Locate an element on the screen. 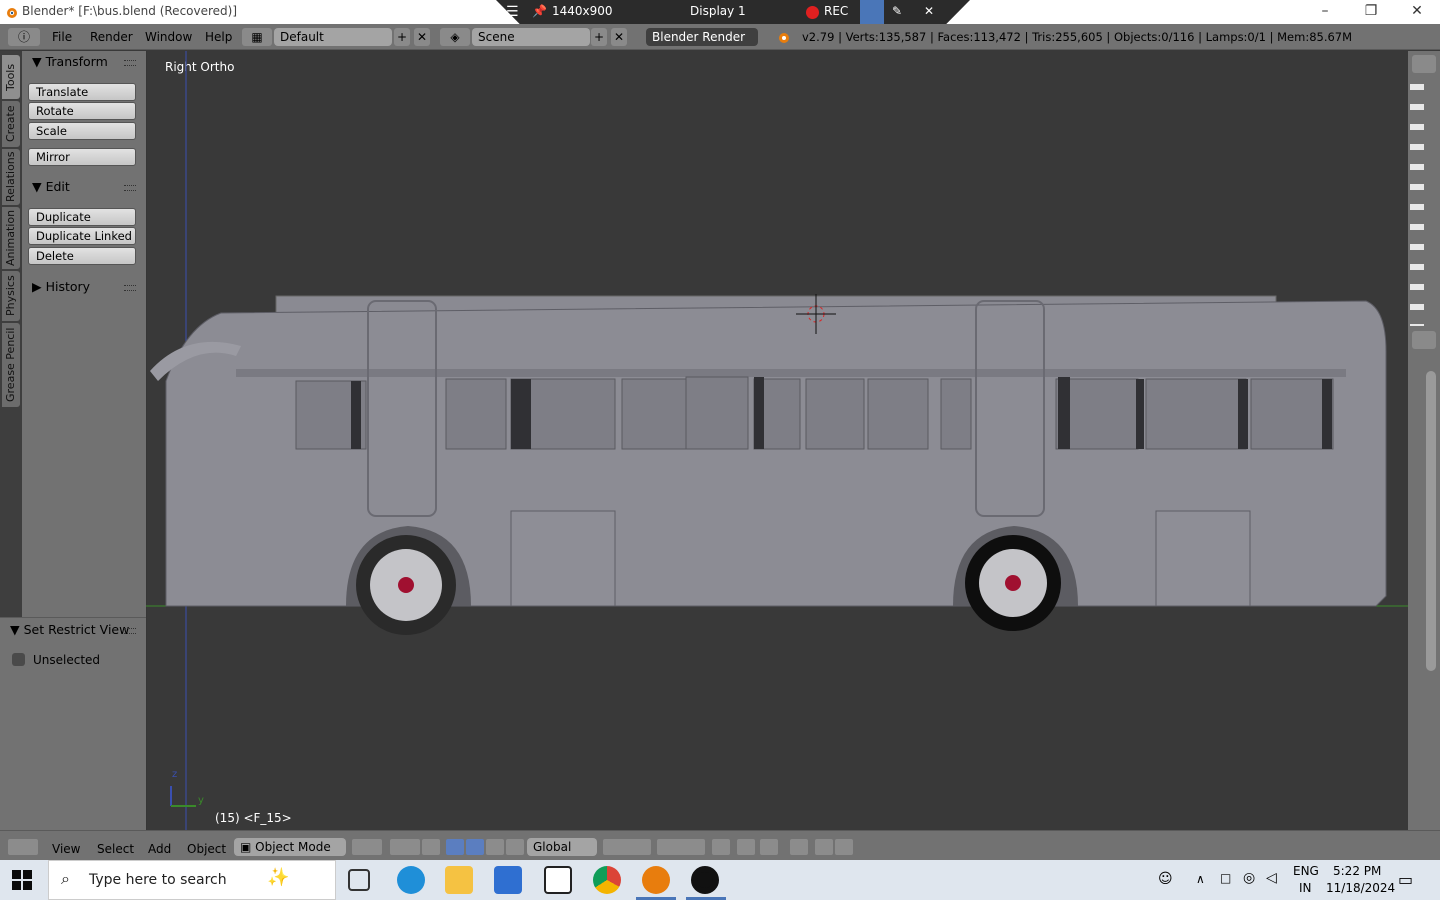  tab-physics: Physics is located at coordinates (11, 296).